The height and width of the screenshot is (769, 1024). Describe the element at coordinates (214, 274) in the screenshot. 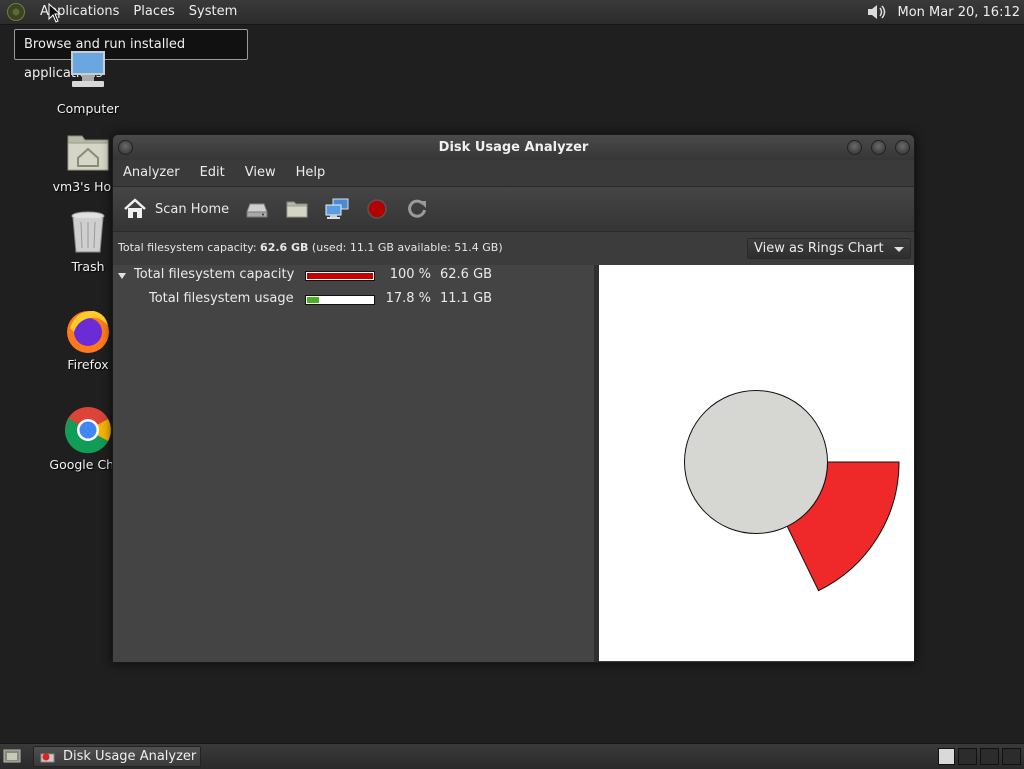

I see `tree-row-name: Total filesystem capacity` at that location.